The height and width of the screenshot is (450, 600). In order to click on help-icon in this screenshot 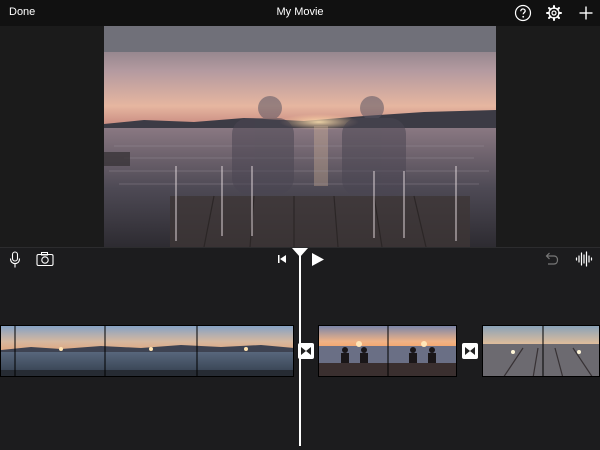, I will do `click(523, 13)`.